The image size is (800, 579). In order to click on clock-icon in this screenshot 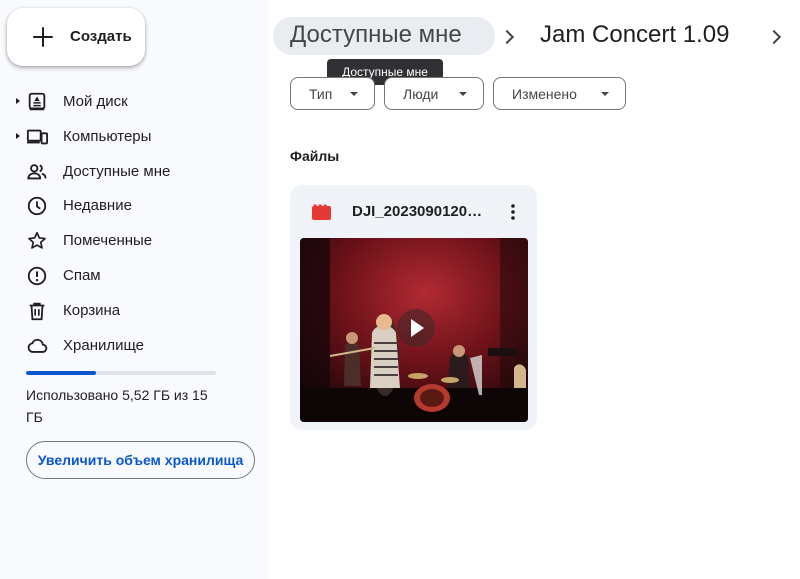, I will do `click(37, 206)`.